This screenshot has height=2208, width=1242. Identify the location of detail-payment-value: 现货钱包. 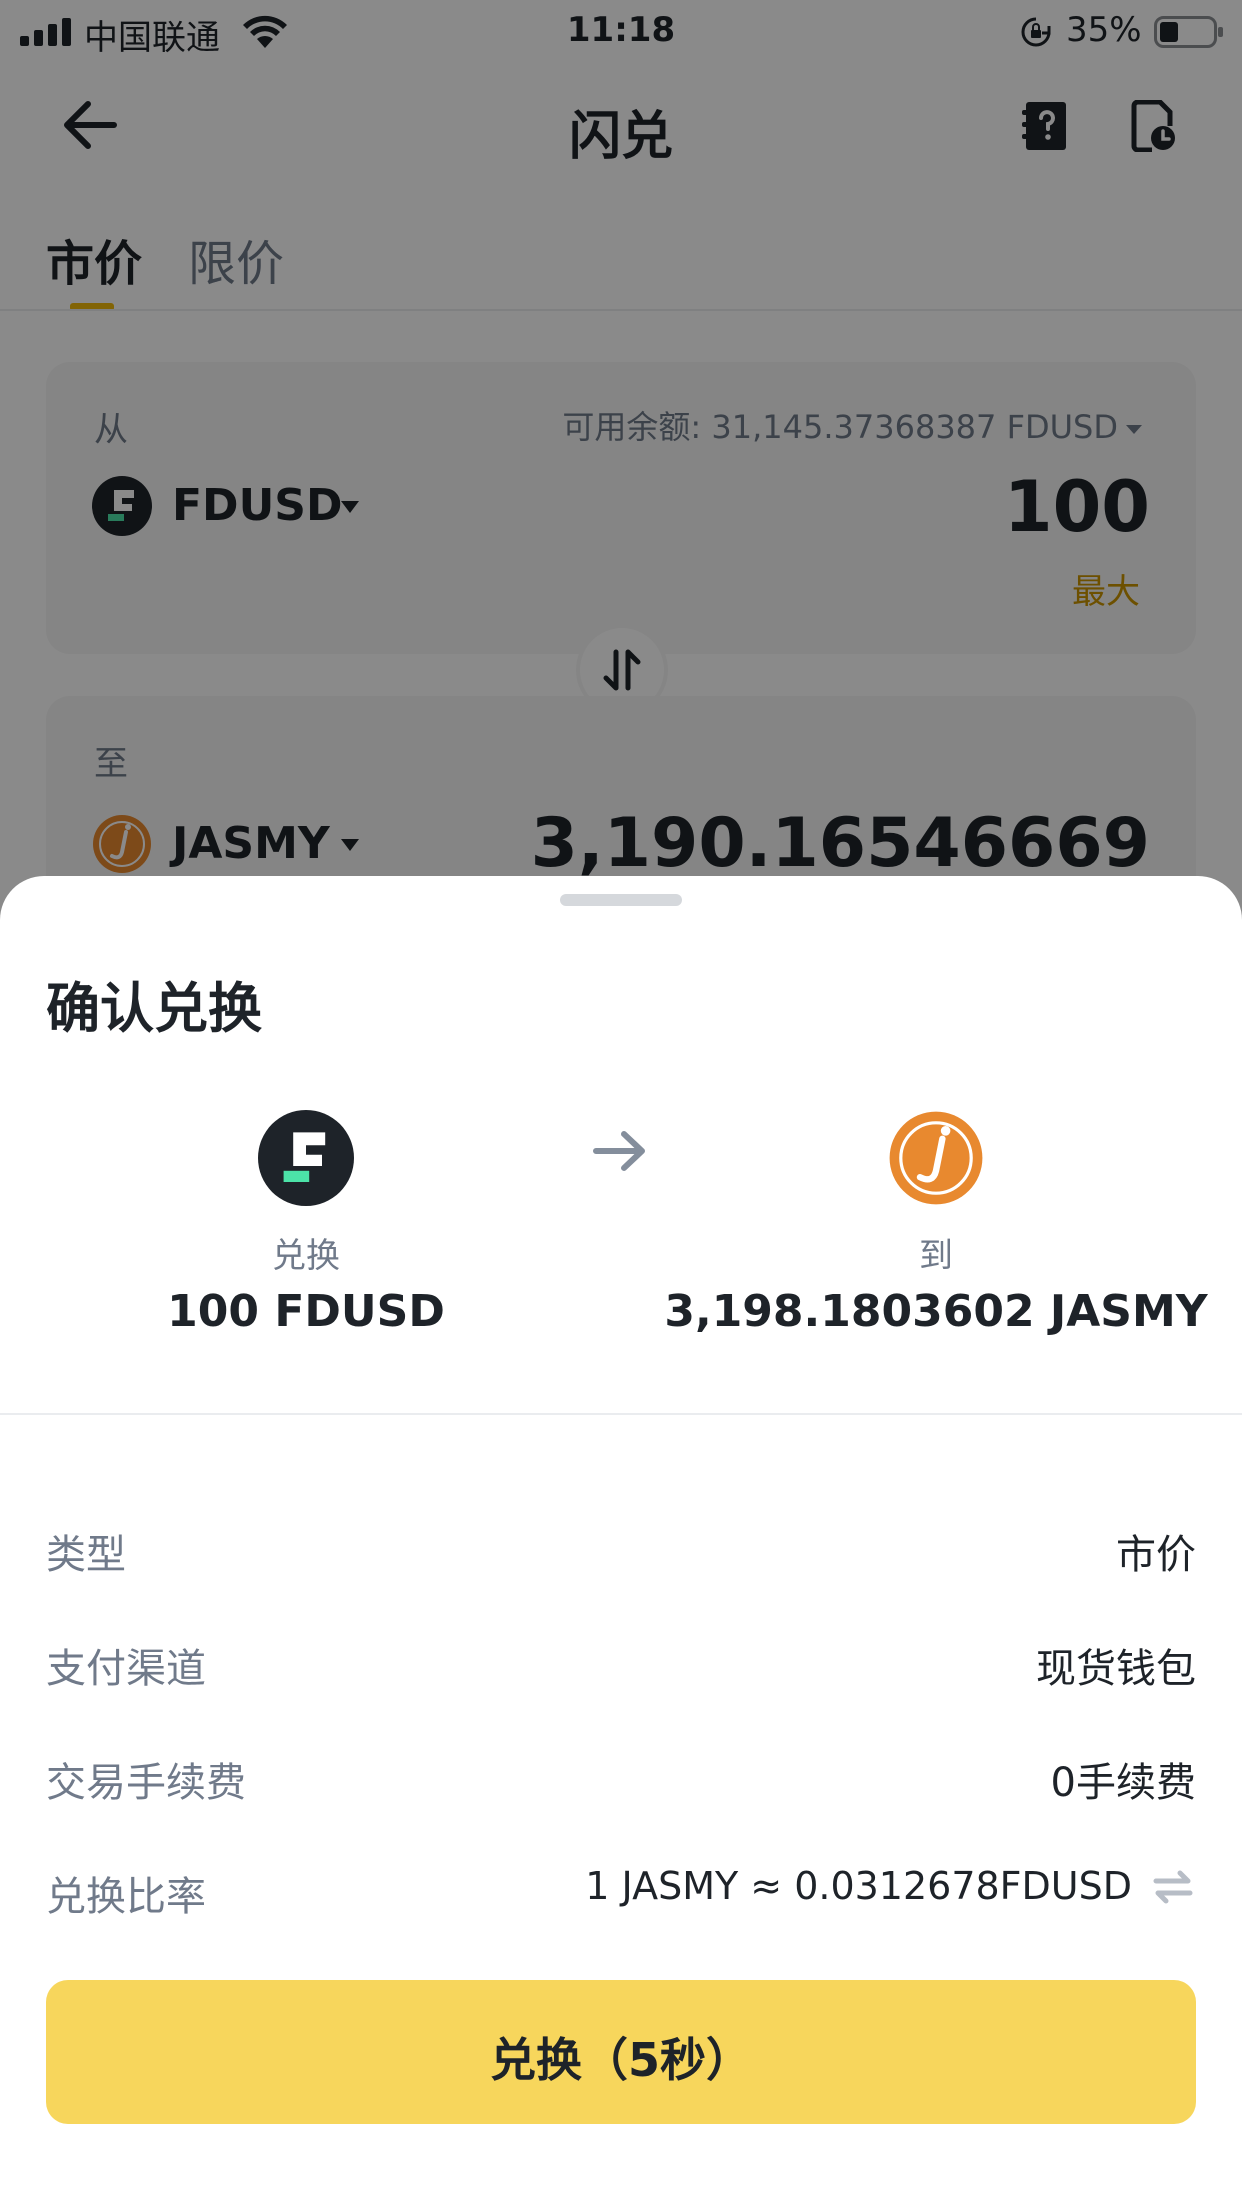
(1116, 1669).